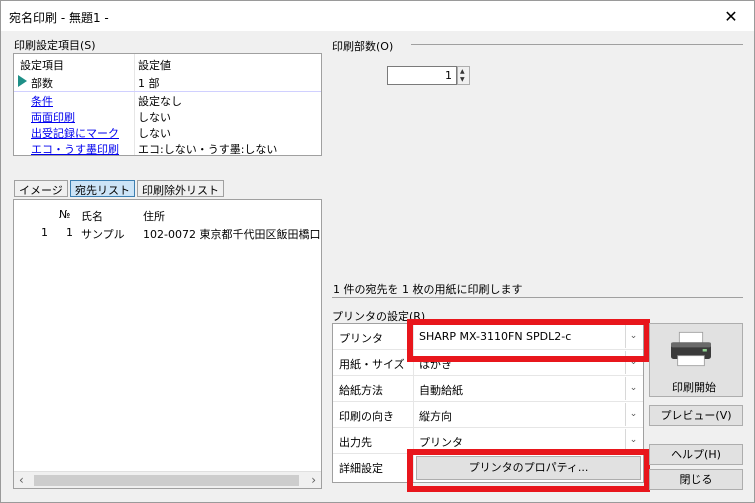 This screenshot has height=503, width=755. What do you see at coordinates (441, 390) in the screenshot?
I see `feed-method-value: 自動給紙` at bounding box center [441, 390].